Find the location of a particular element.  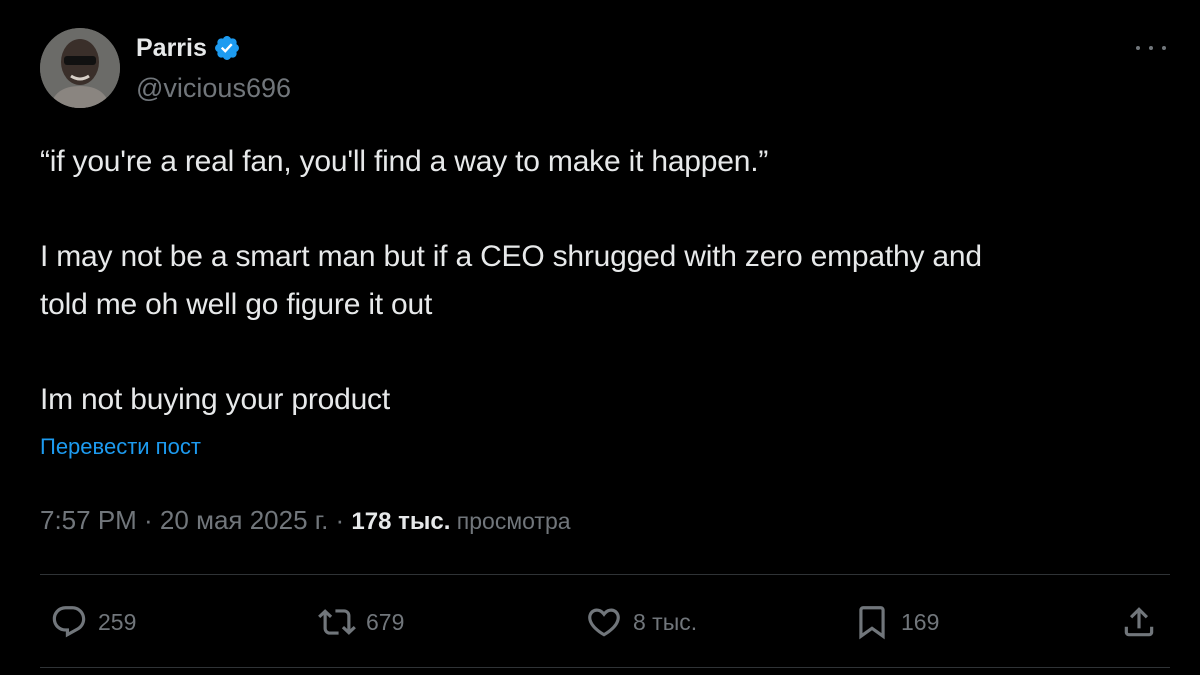

like-button: 8 тыс. is located at coordinates (641, 622).